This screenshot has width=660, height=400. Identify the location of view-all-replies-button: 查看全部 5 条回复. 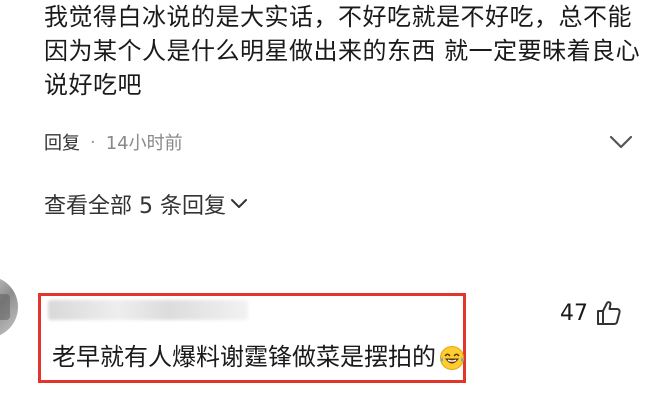
(146, 204).